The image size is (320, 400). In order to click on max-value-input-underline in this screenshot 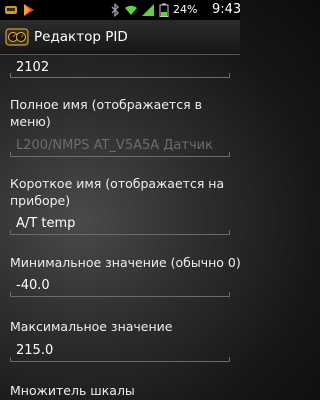, I will do `click(120, 359)`.